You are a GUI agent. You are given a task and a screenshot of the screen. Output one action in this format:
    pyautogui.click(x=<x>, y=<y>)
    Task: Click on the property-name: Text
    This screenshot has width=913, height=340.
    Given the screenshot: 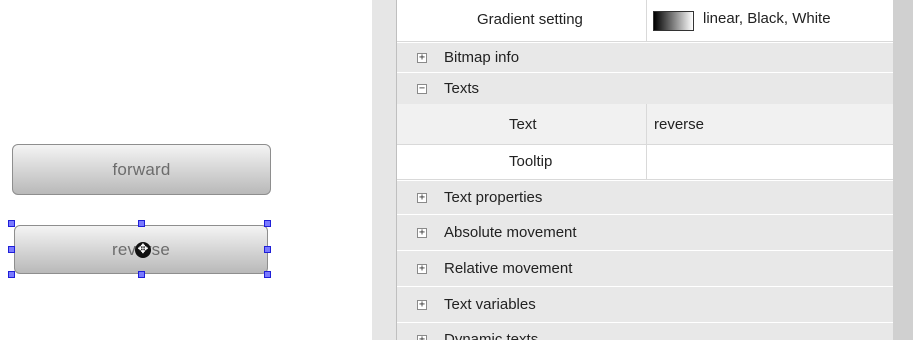 What is the action you would take?
    pyautogui.click(x=523, y=124)
    